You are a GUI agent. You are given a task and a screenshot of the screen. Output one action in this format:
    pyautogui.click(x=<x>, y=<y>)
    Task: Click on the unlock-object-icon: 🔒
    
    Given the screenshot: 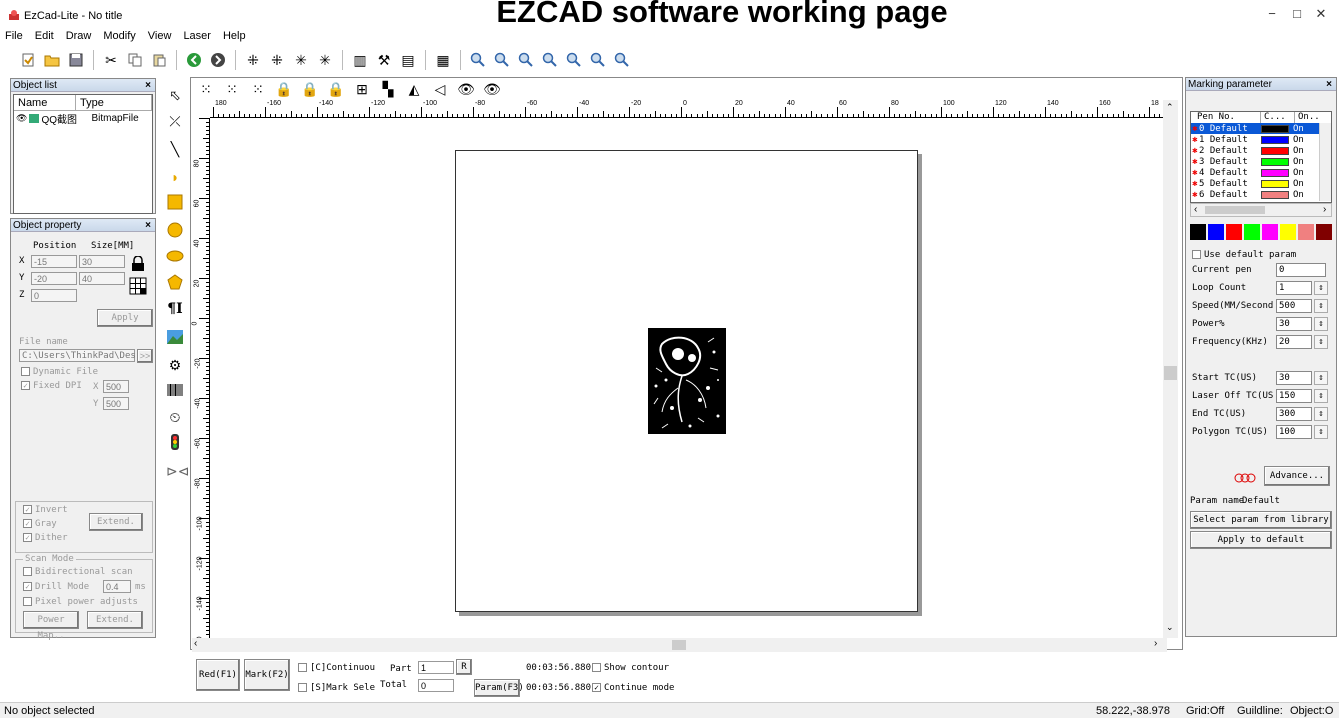 What is the action you would take?
    pyautogui.click(x=310, y=89)
    